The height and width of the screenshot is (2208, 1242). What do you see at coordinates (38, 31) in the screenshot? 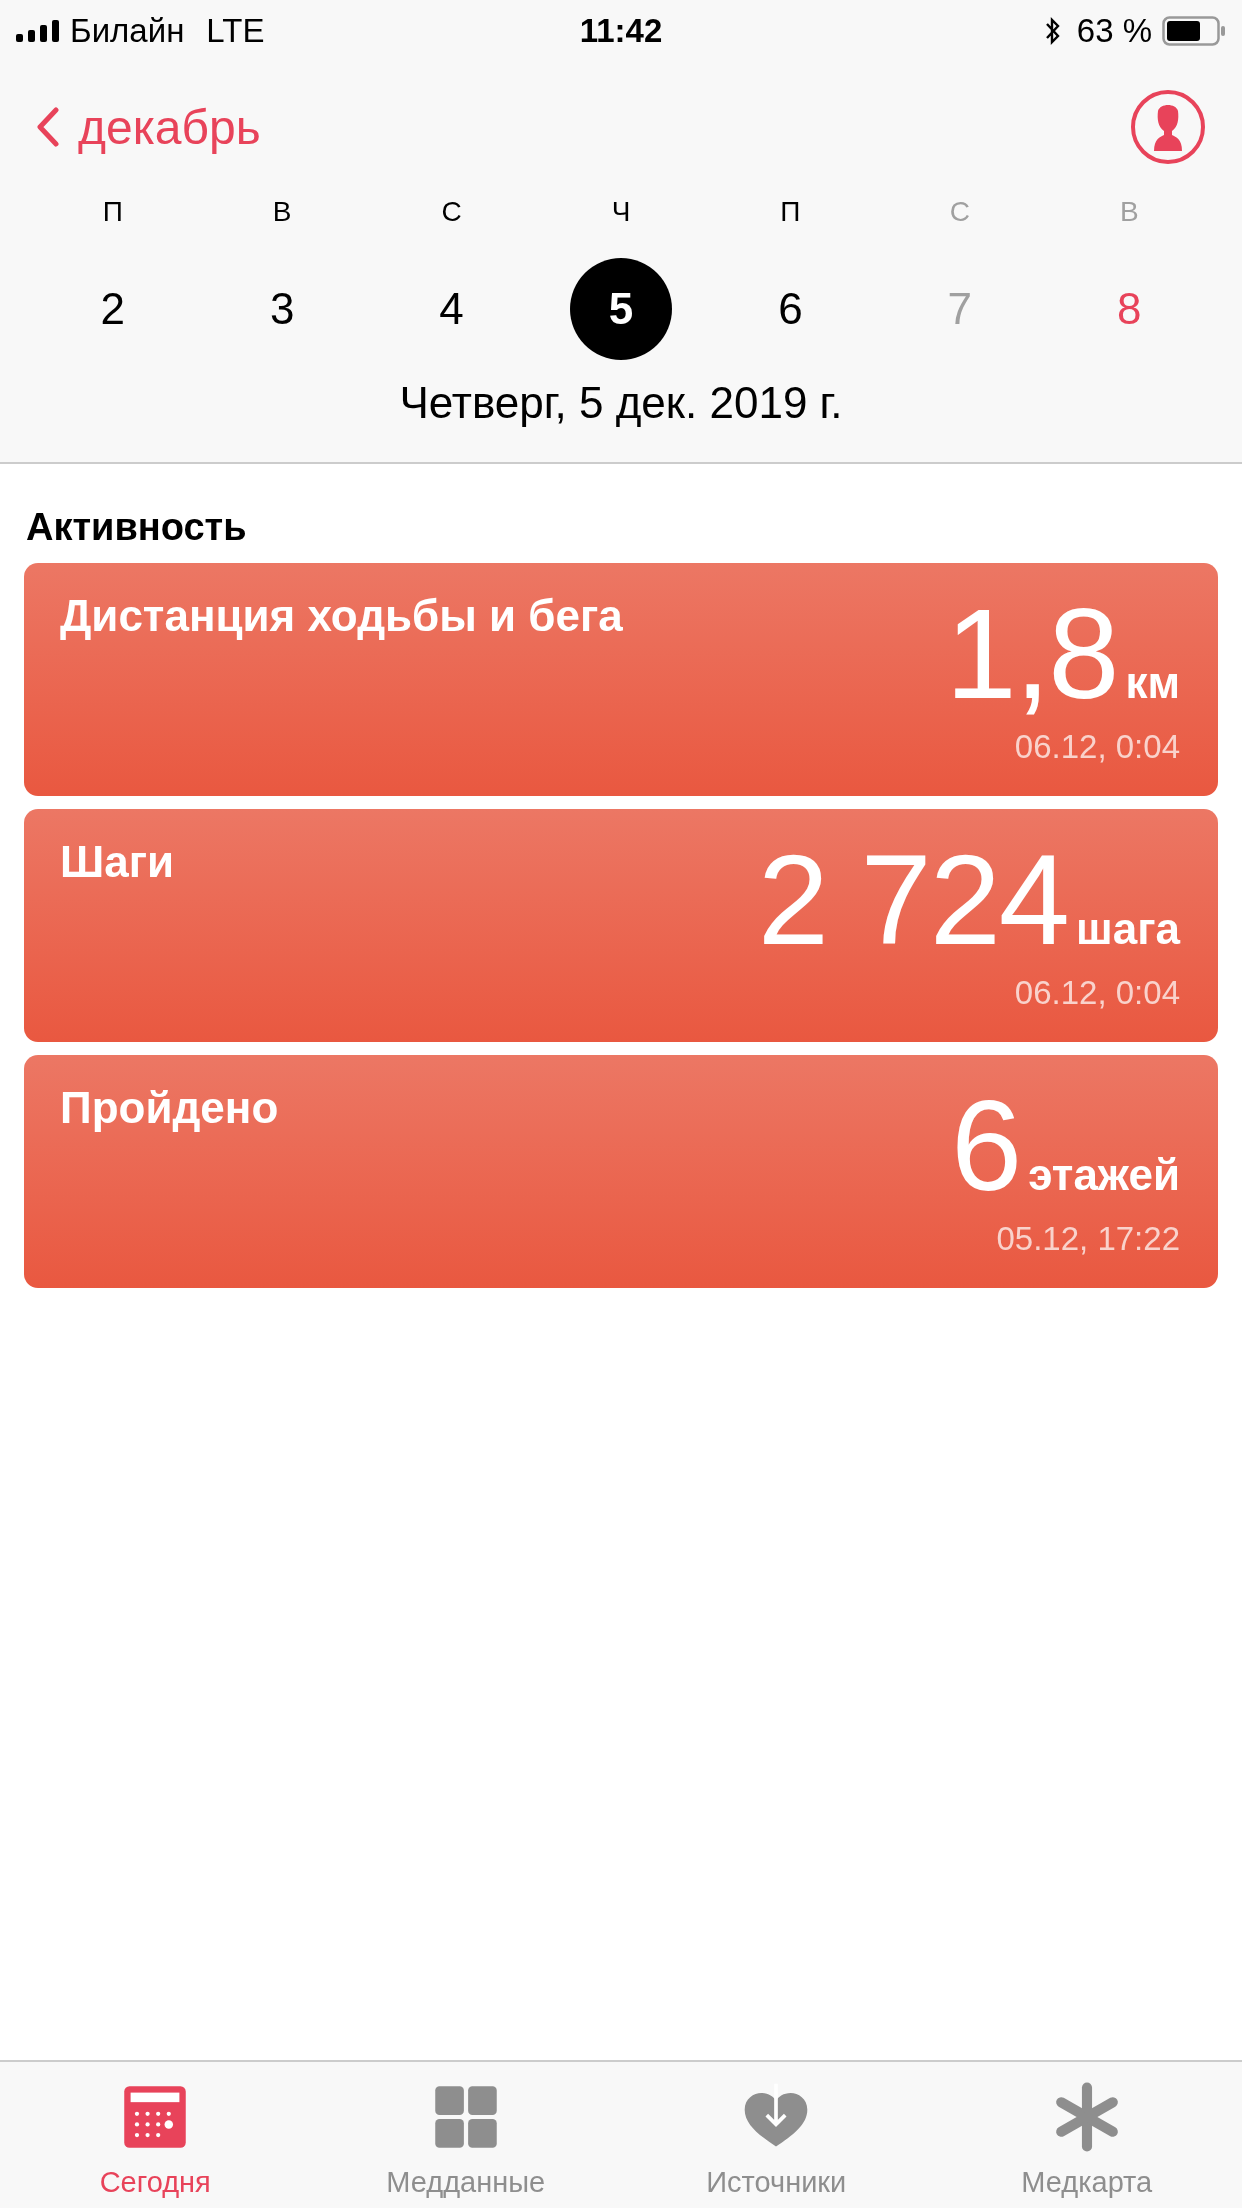
I see `signal-icon` at bounding box center [38, 31].